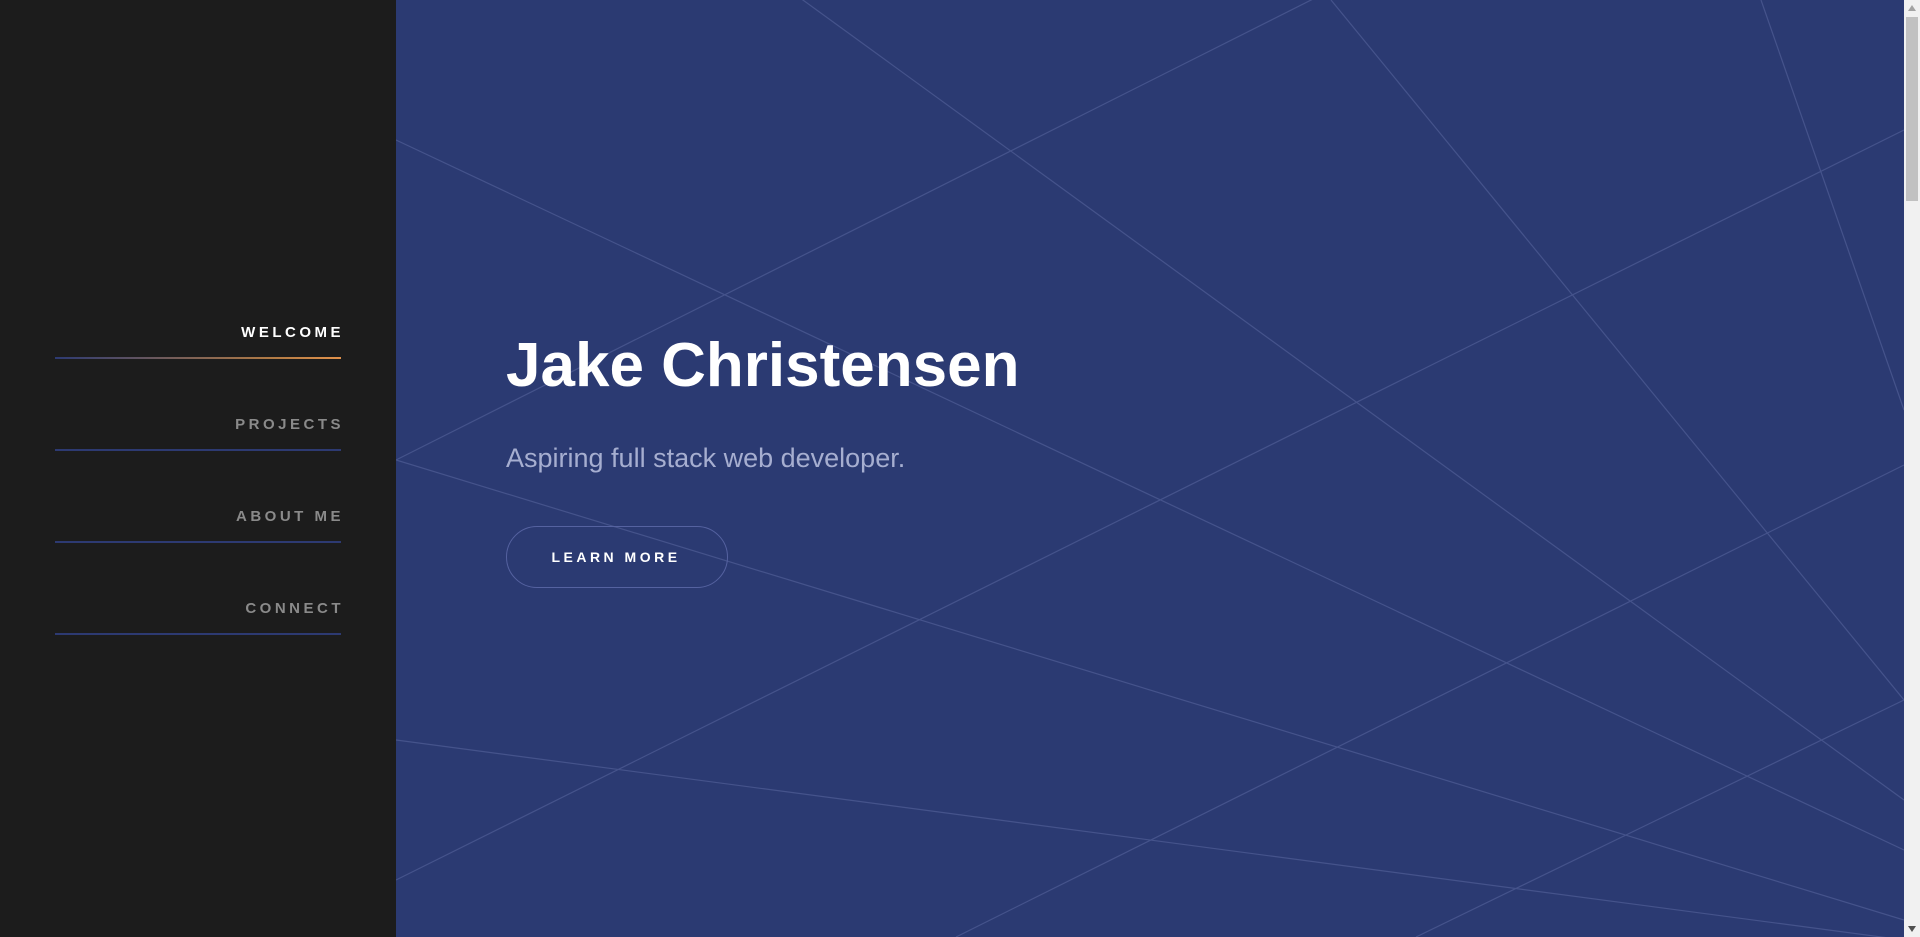 Image resolution: width=1920 pixels, height=937 pixels. I want to click on nav-item-label: CONNECT, so click(294, 608).